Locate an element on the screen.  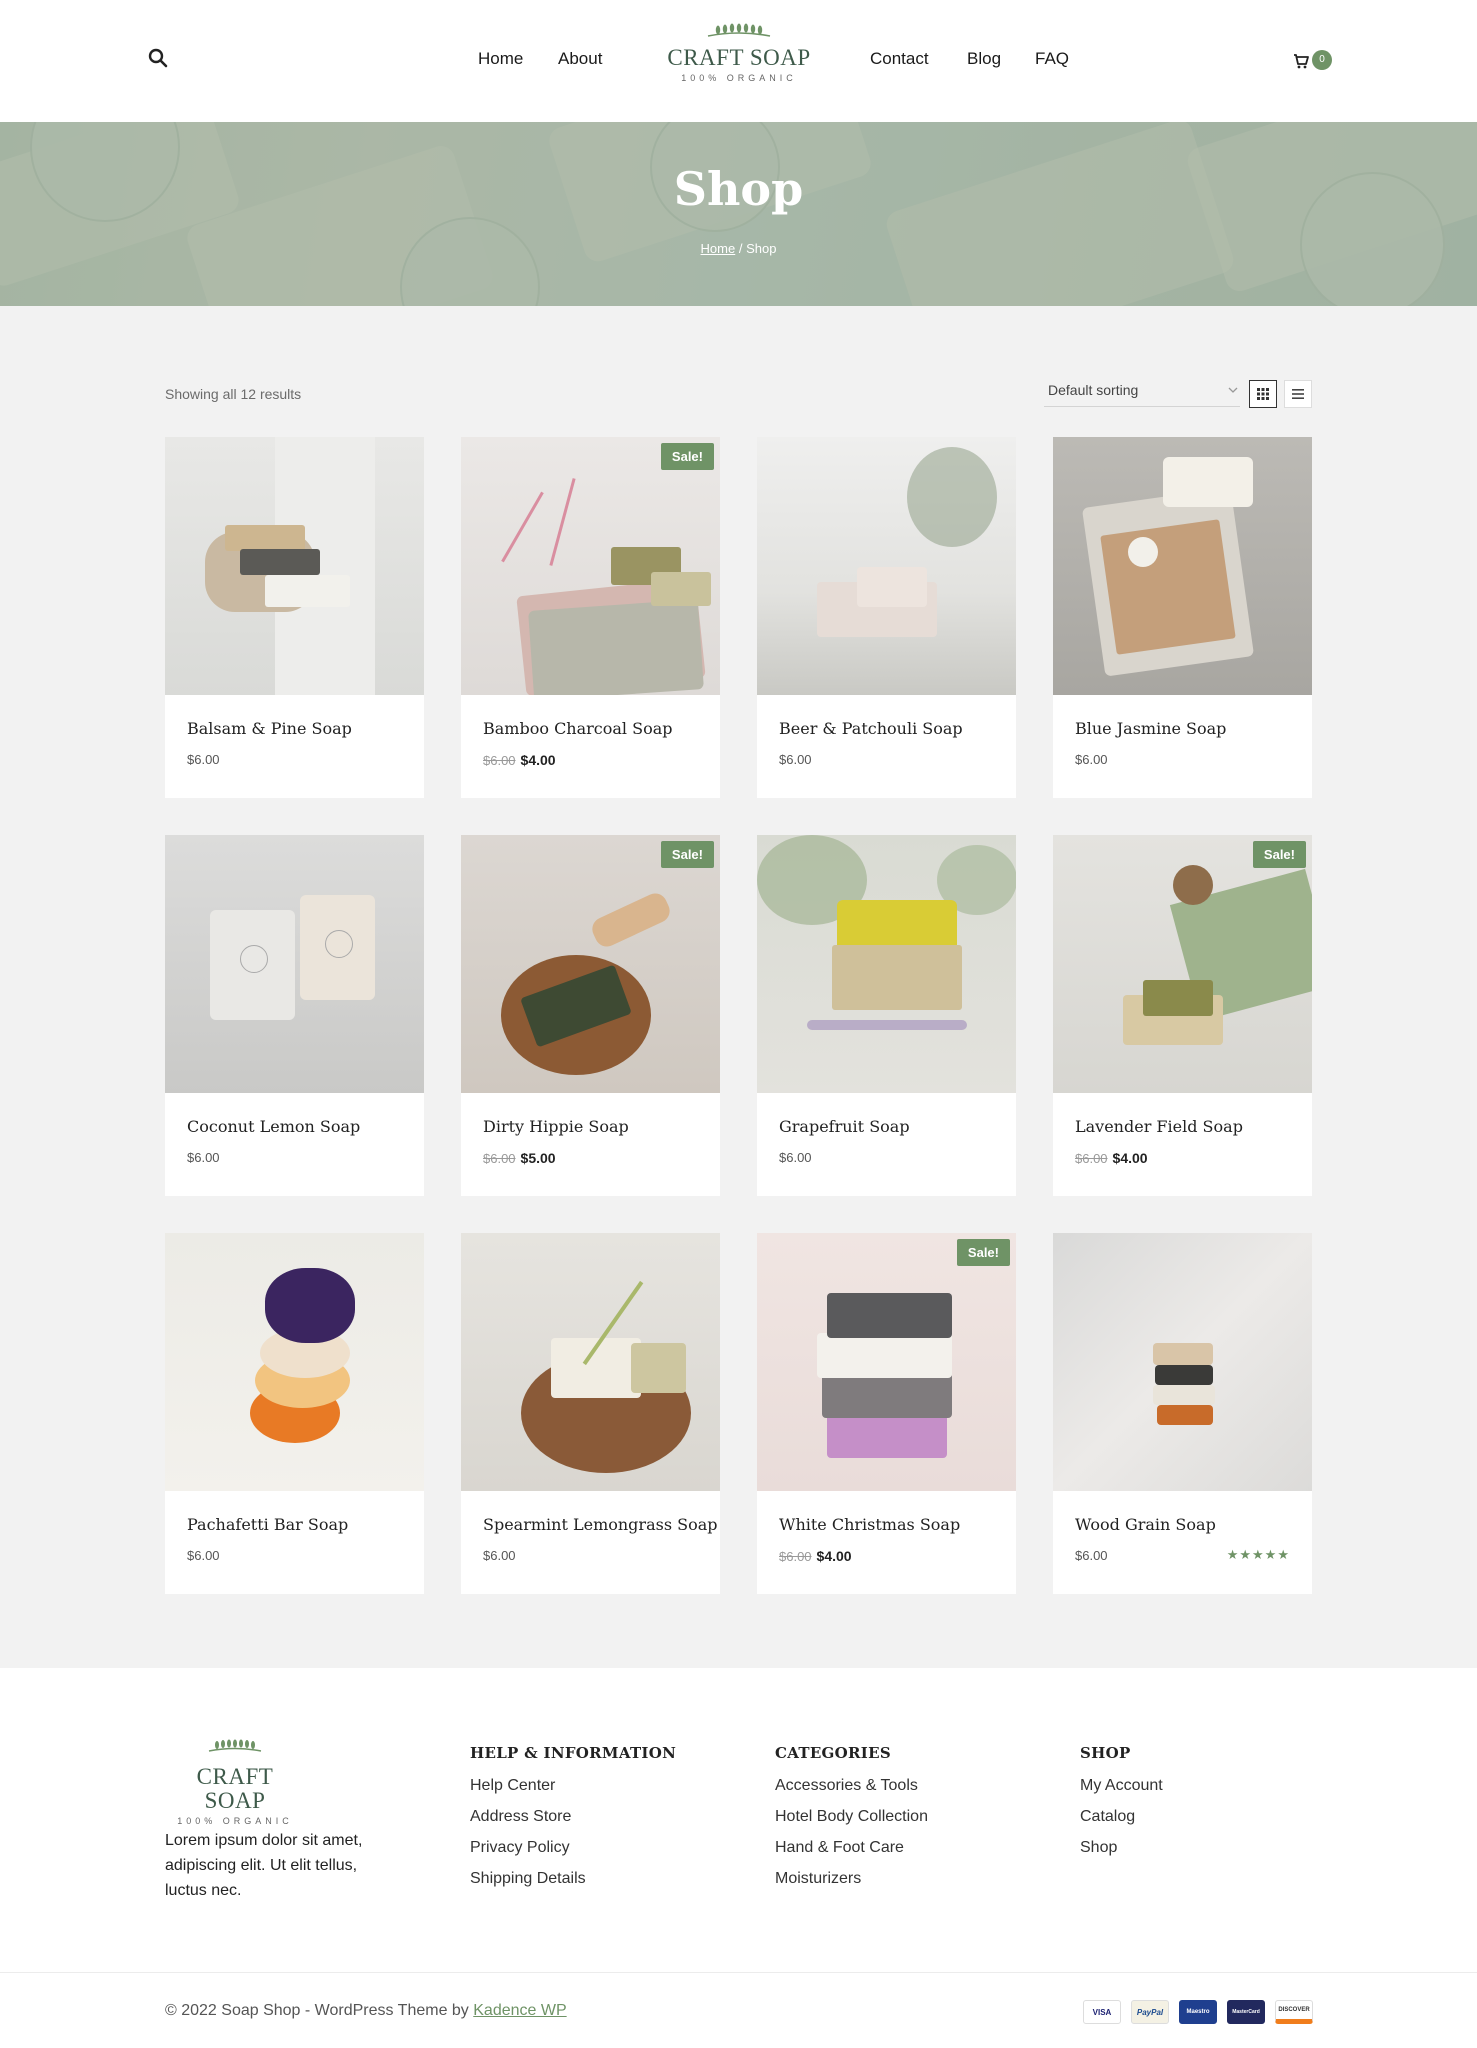
product-card-balsam-pine: Balsam & Pine Soap $6.00 is located at coordinates (294, 617).